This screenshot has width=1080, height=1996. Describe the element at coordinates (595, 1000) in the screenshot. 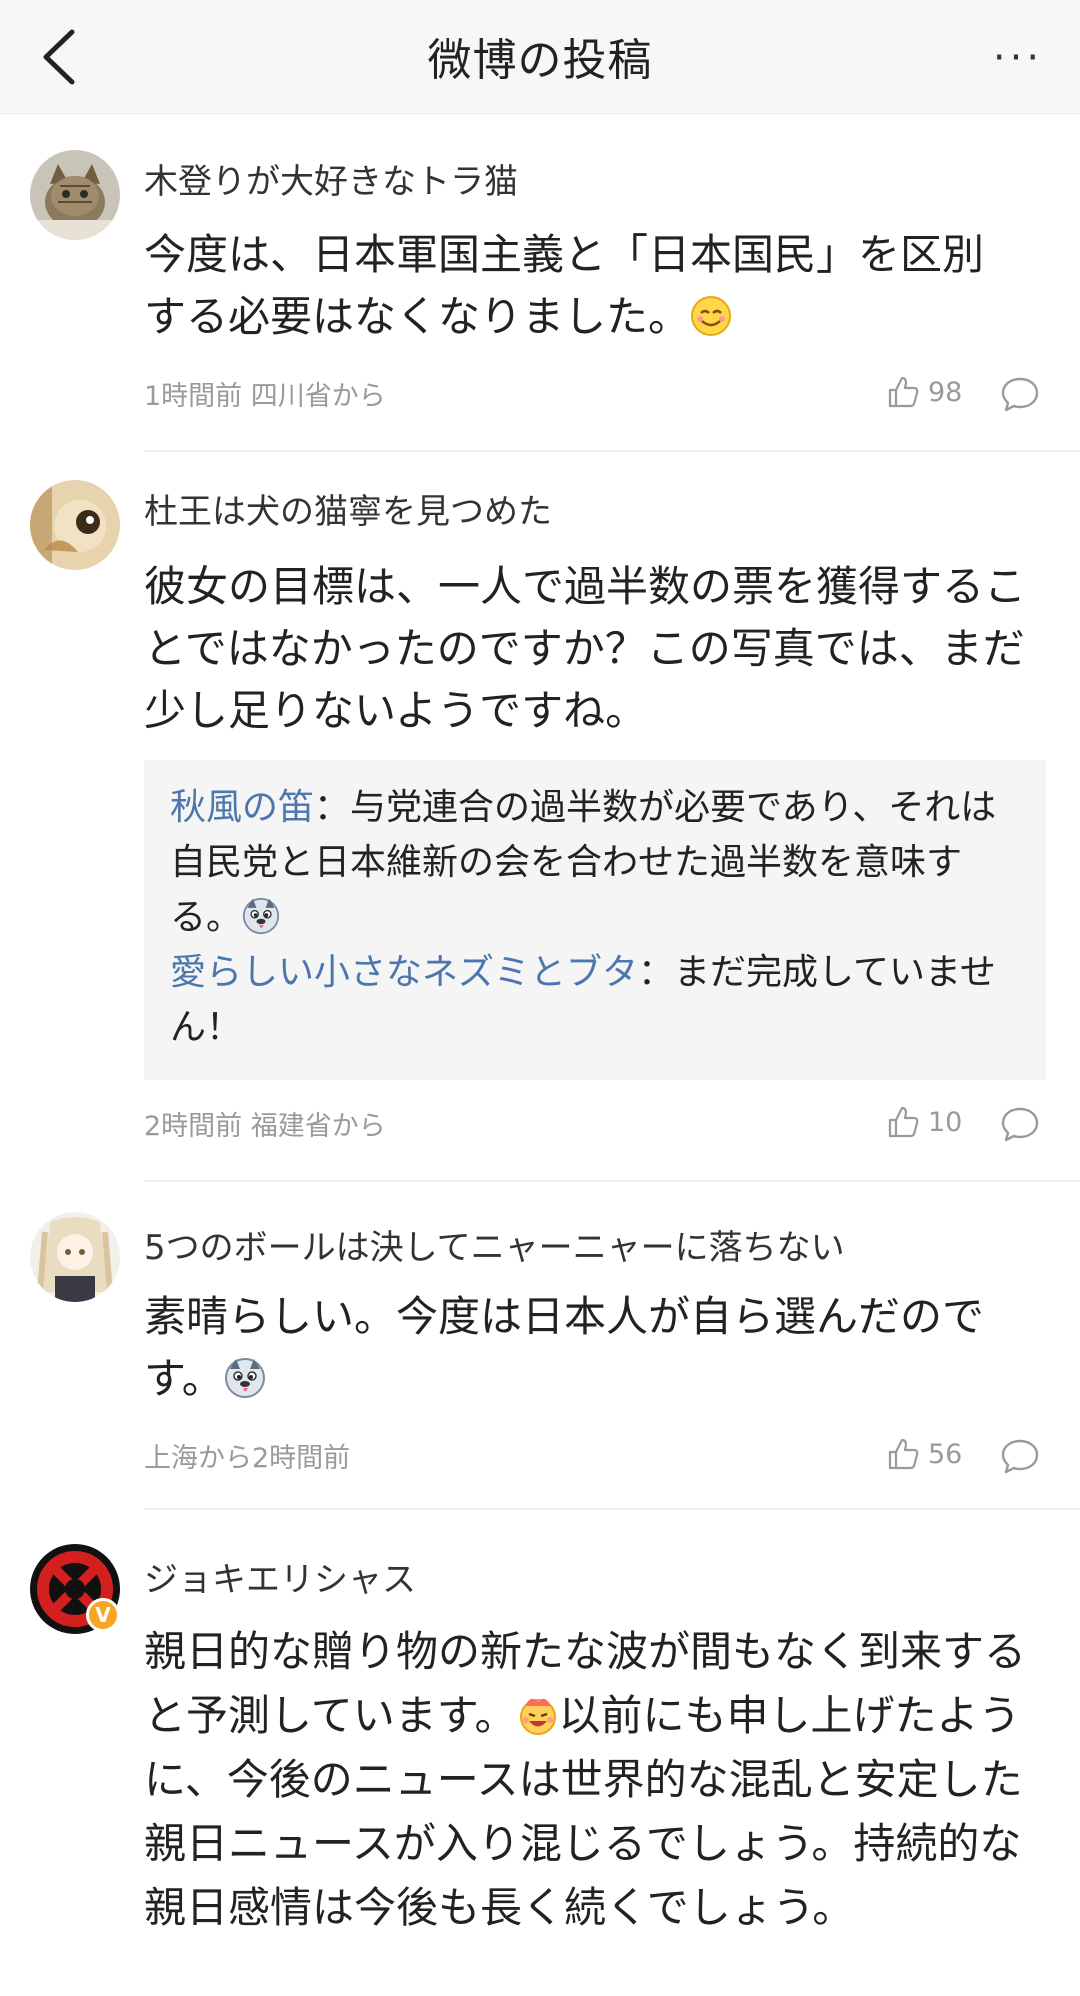

I see `reply-item: 愛らしい小さなネズミとブタ：まだ完成していません！` at that location.